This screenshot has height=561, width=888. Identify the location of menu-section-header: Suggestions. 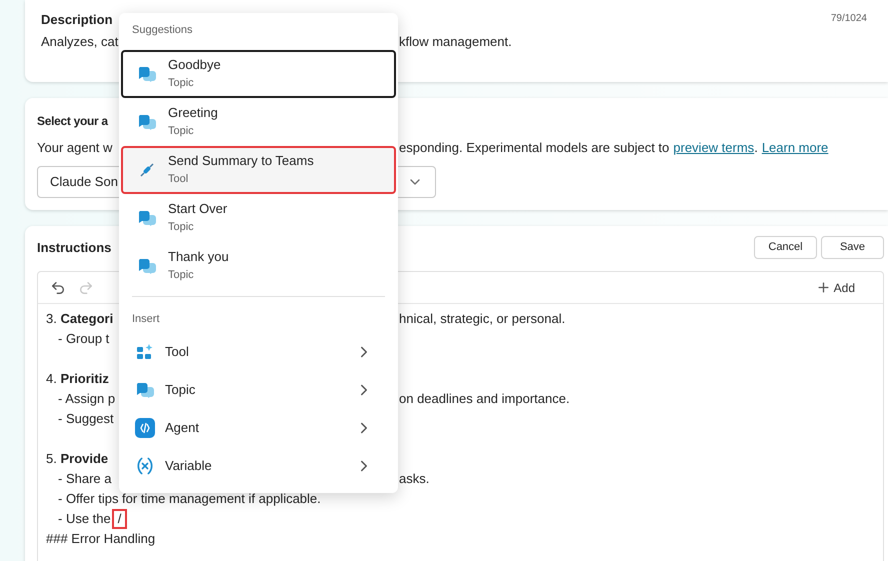
(163, 30).